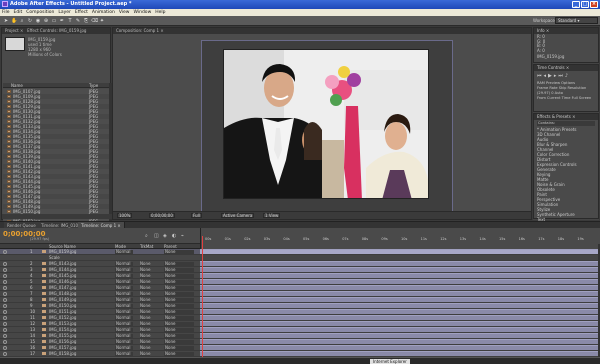  I want to click on view-layout-select: 1 View, so click(272, 215).